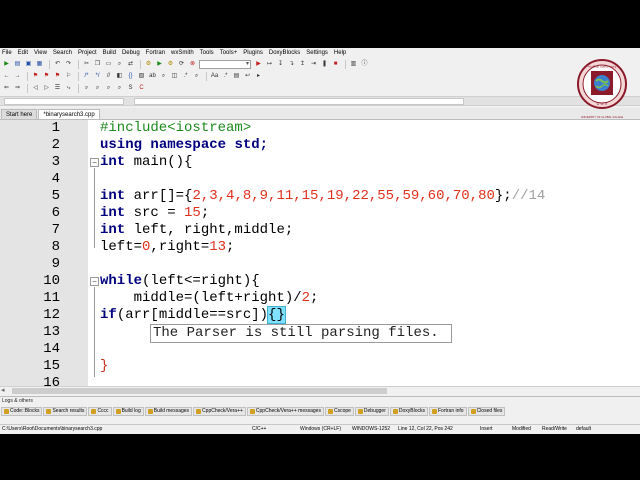 The image size is (640, 480). I want to click on menu-file: File, so click(7, 53).